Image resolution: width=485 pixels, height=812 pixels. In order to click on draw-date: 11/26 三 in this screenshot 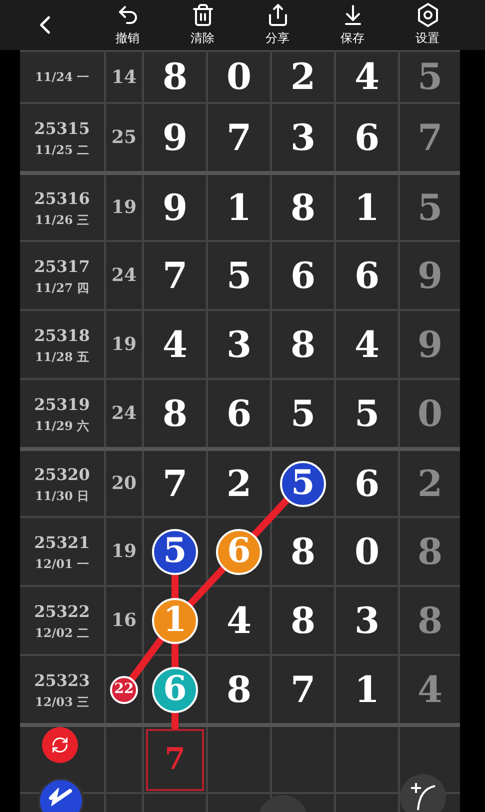, I will do `click(62, 220)`.